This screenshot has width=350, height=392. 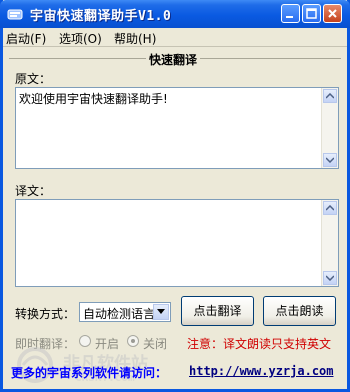 I want to click on note-text: 注意：译文朗读只支持英文, so click(x=259, y=344).